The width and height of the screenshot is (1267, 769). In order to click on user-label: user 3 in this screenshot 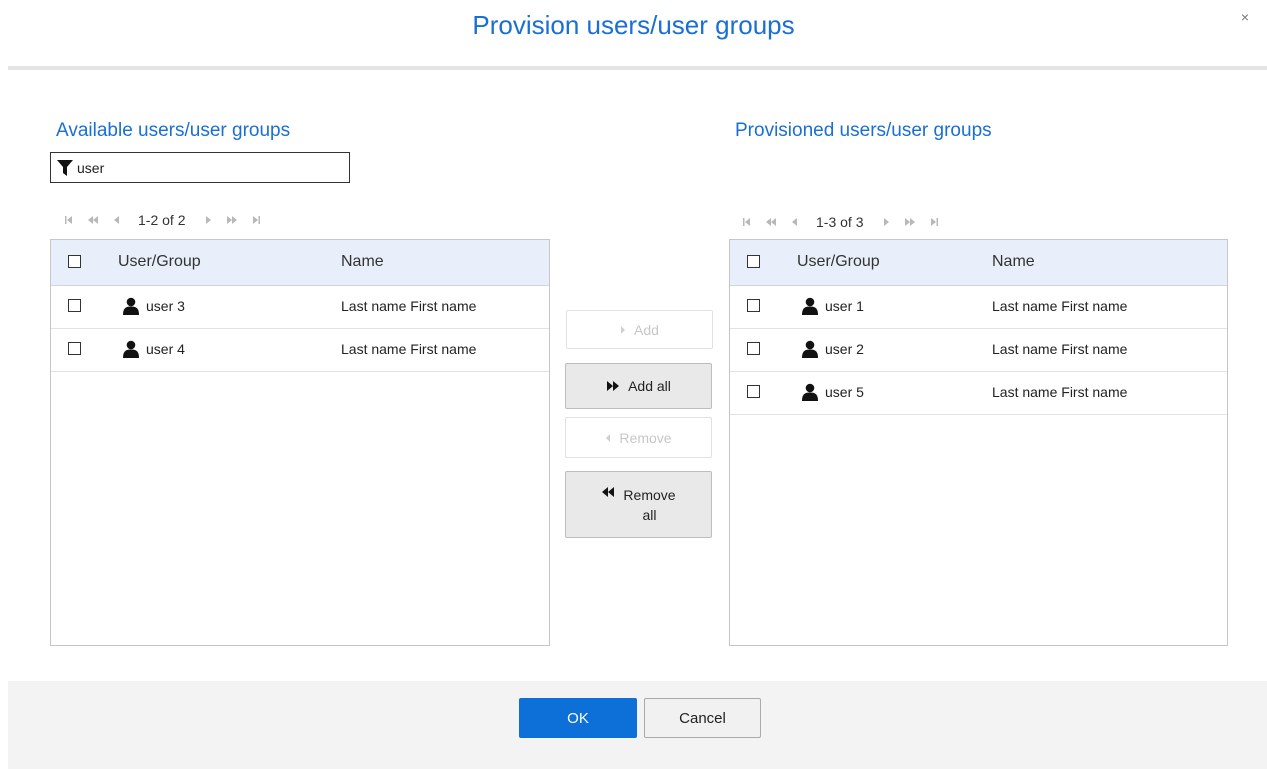, I will do `click(165, 306)`.